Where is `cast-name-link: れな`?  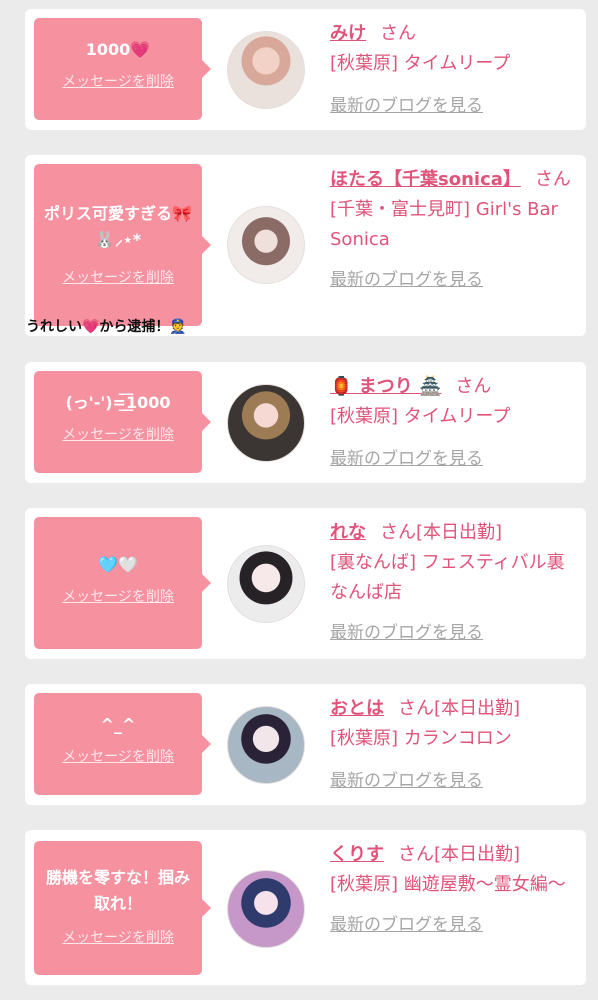 cast-name-link: れな is located at coordinates (348, 532).